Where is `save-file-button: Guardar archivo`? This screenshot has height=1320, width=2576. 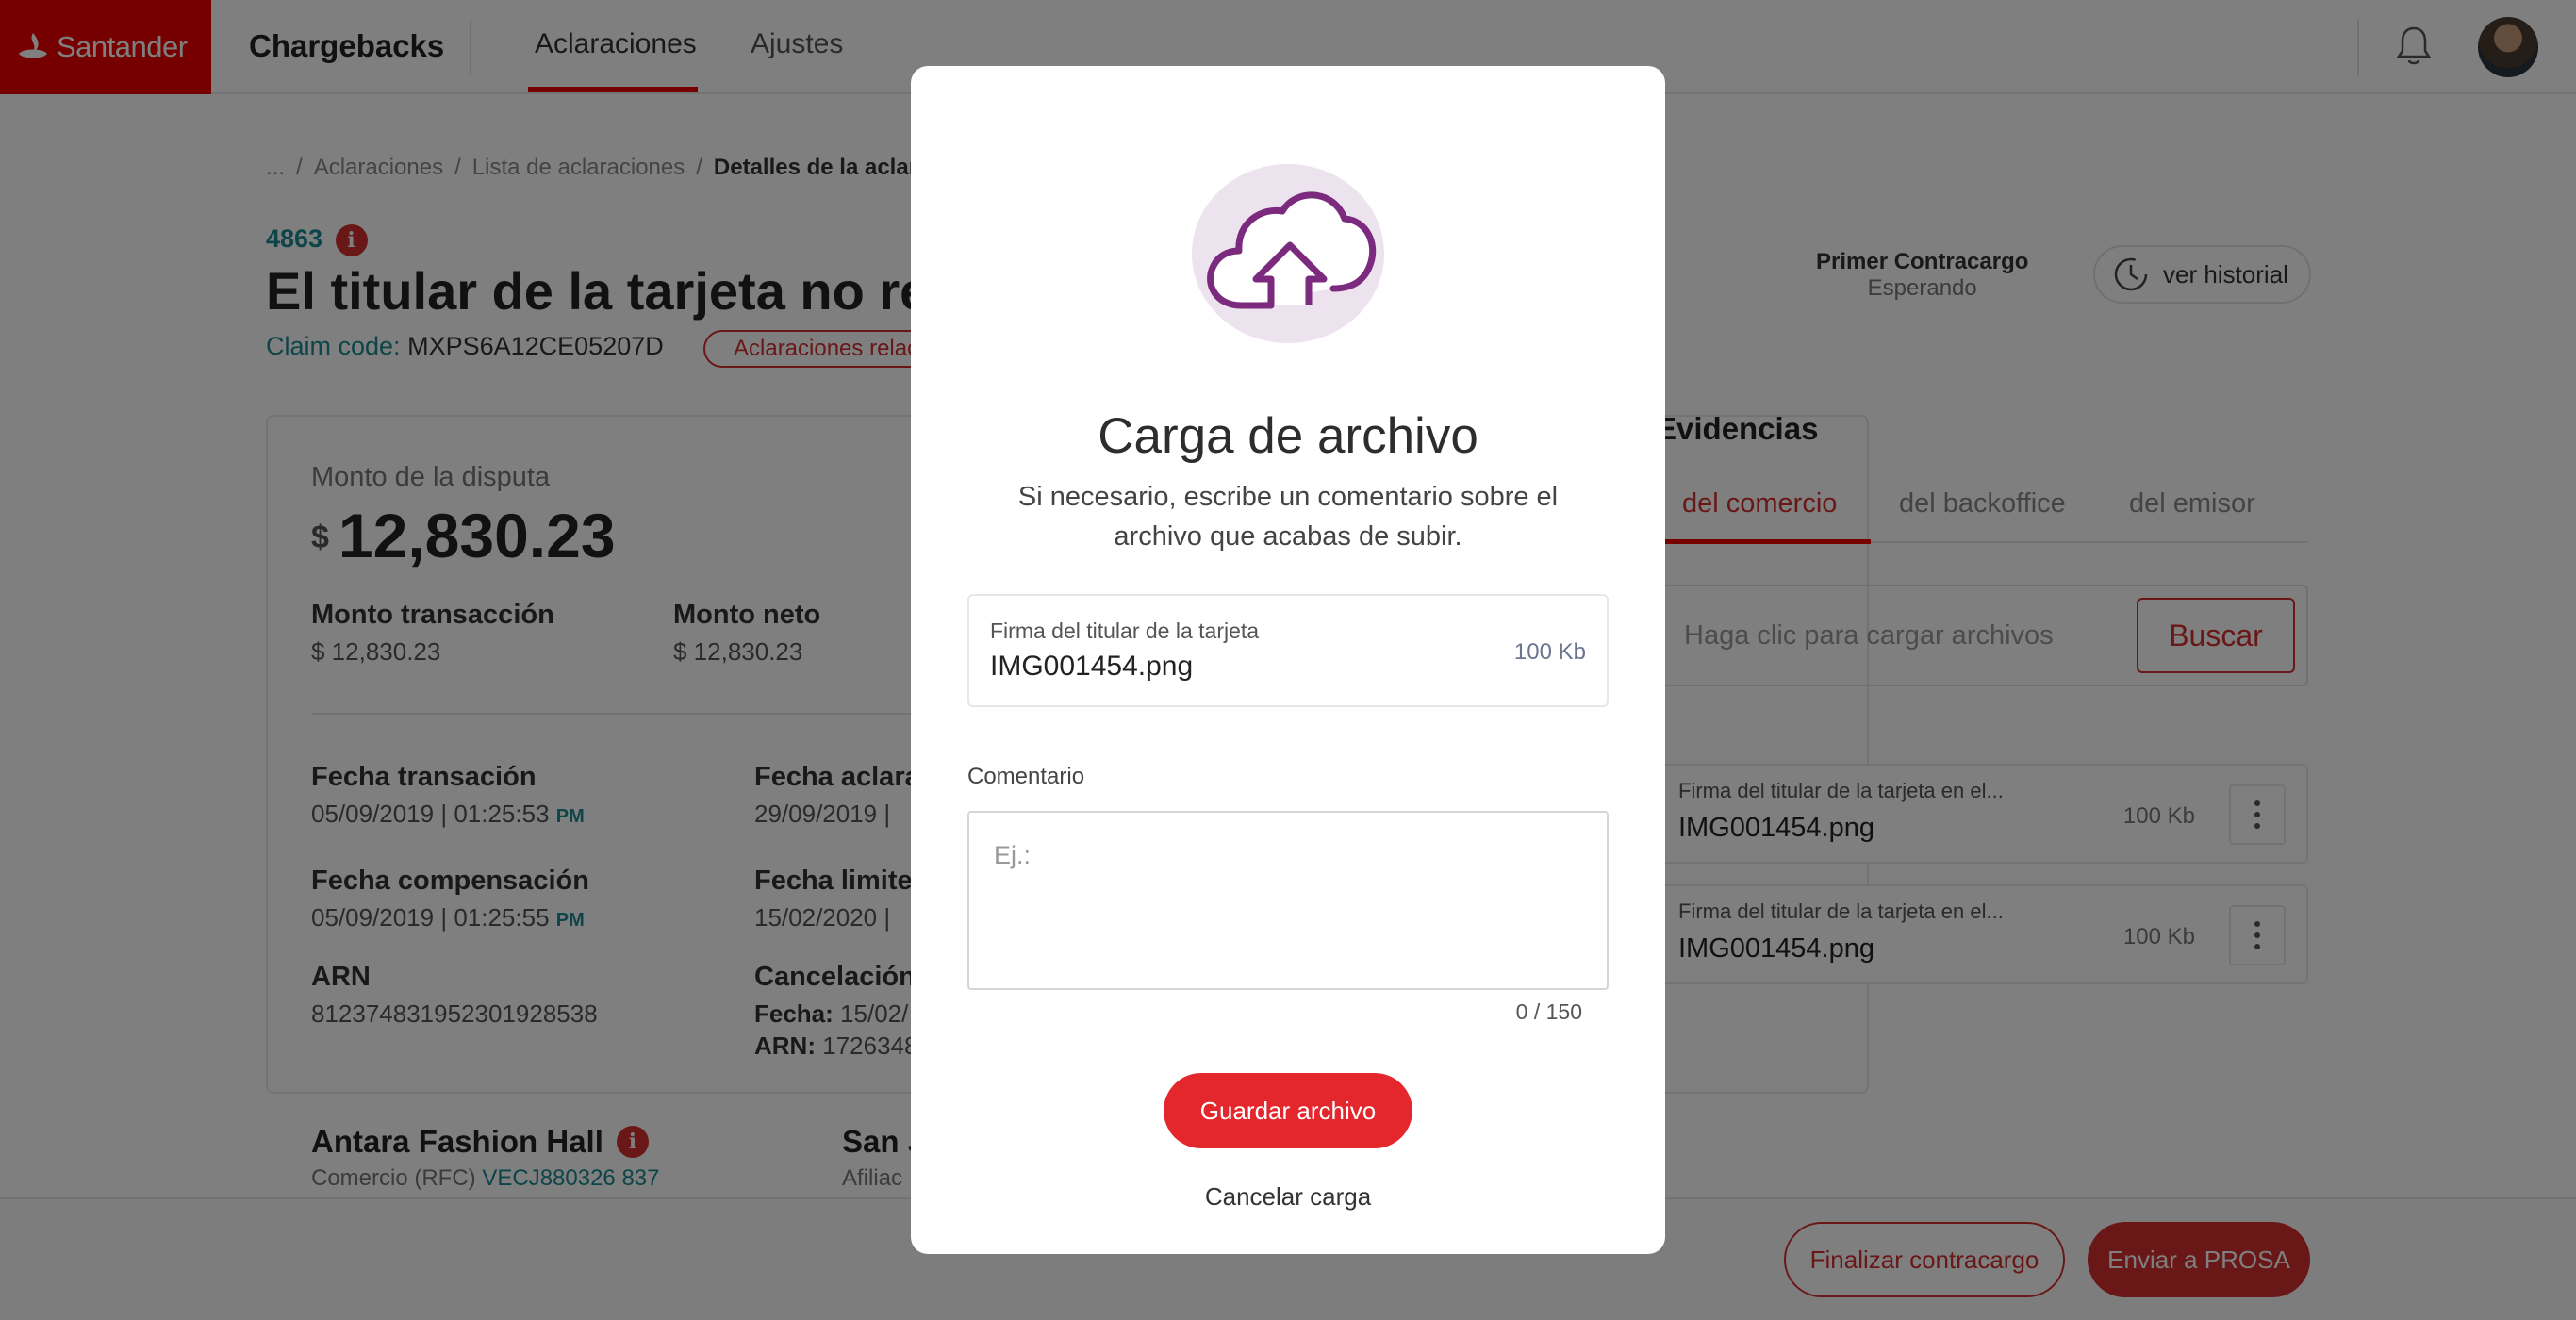
save-file-button: Guardar archivo is located at coordinates (1288, 1110).